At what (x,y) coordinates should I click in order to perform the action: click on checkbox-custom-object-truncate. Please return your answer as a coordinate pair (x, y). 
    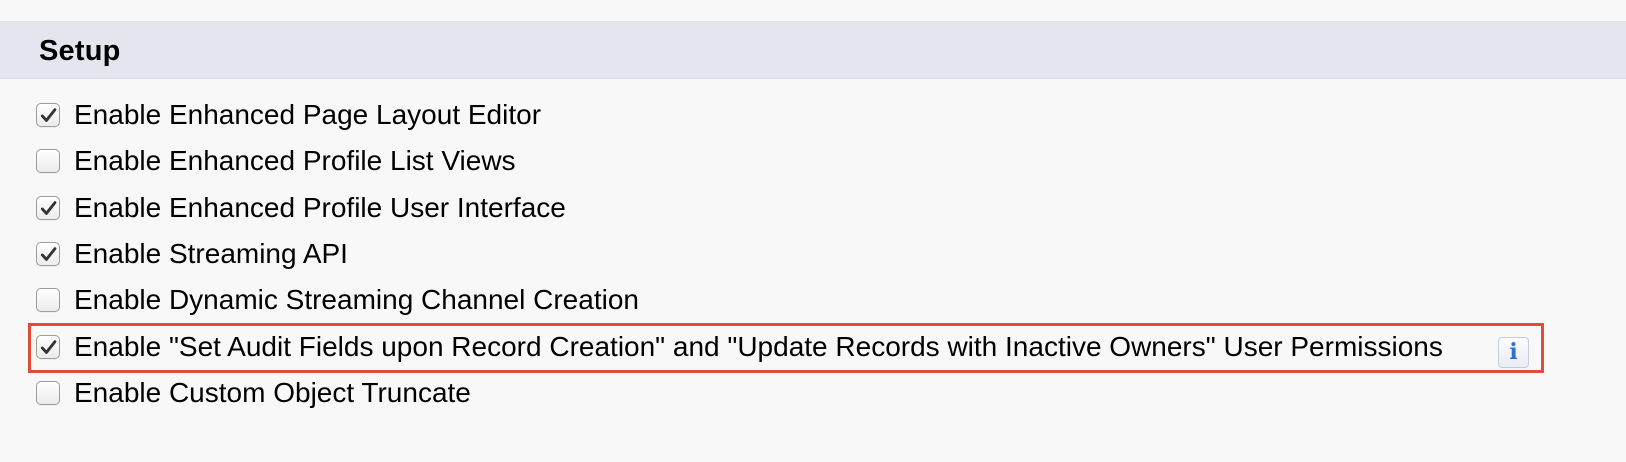
    Looking at the image, I should click on (48, 393).